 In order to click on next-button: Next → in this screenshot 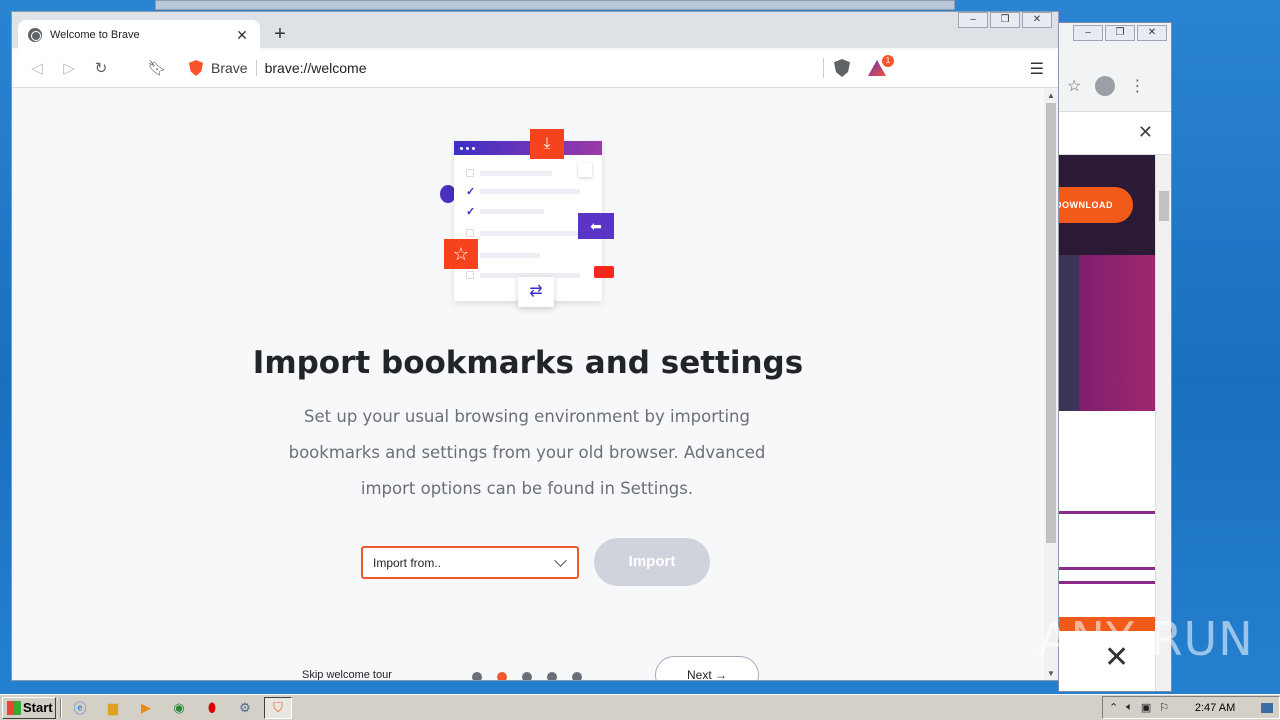, I will do `click(707, 668)`.